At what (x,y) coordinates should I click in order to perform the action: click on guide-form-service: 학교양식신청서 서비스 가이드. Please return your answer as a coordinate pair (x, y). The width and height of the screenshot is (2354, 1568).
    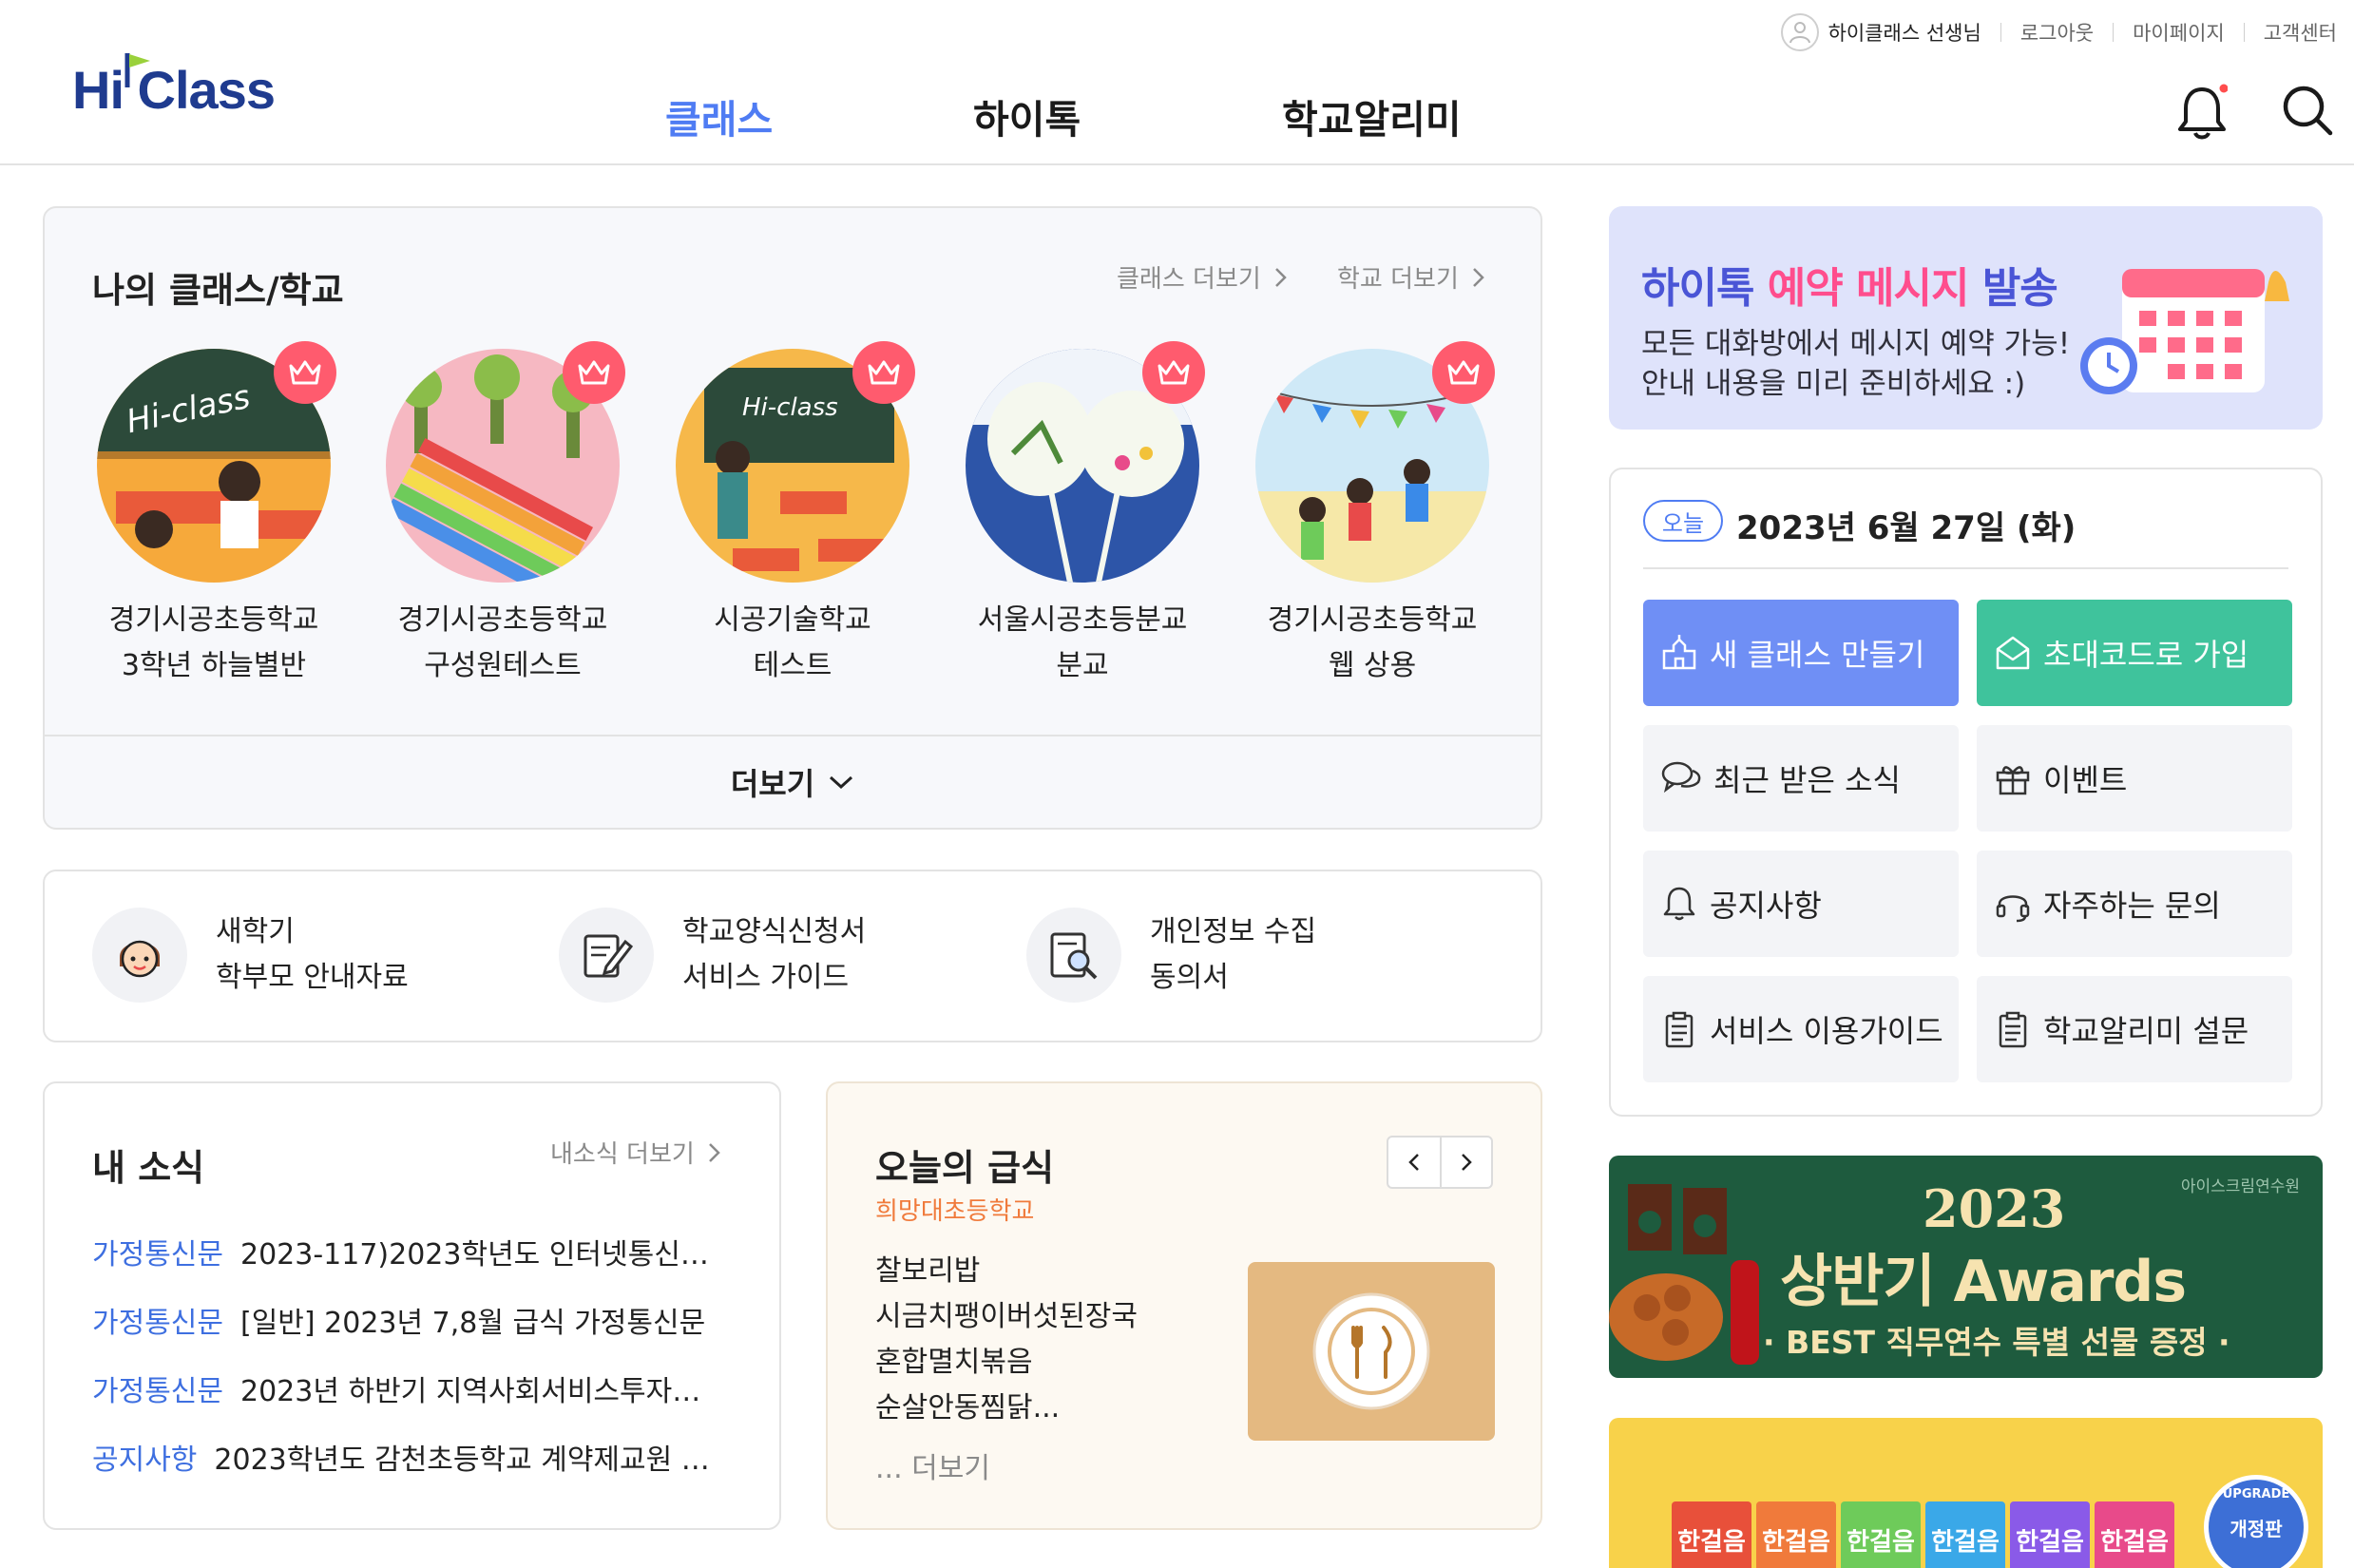
    Looking at the image, I should click on (712, 956).